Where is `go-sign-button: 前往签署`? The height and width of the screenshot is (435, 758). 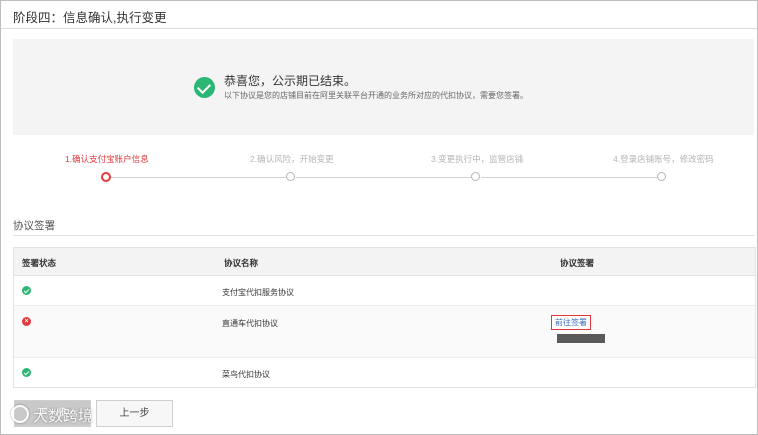 go-sign-button: 前往签署 is located at coordinates (571, 322).